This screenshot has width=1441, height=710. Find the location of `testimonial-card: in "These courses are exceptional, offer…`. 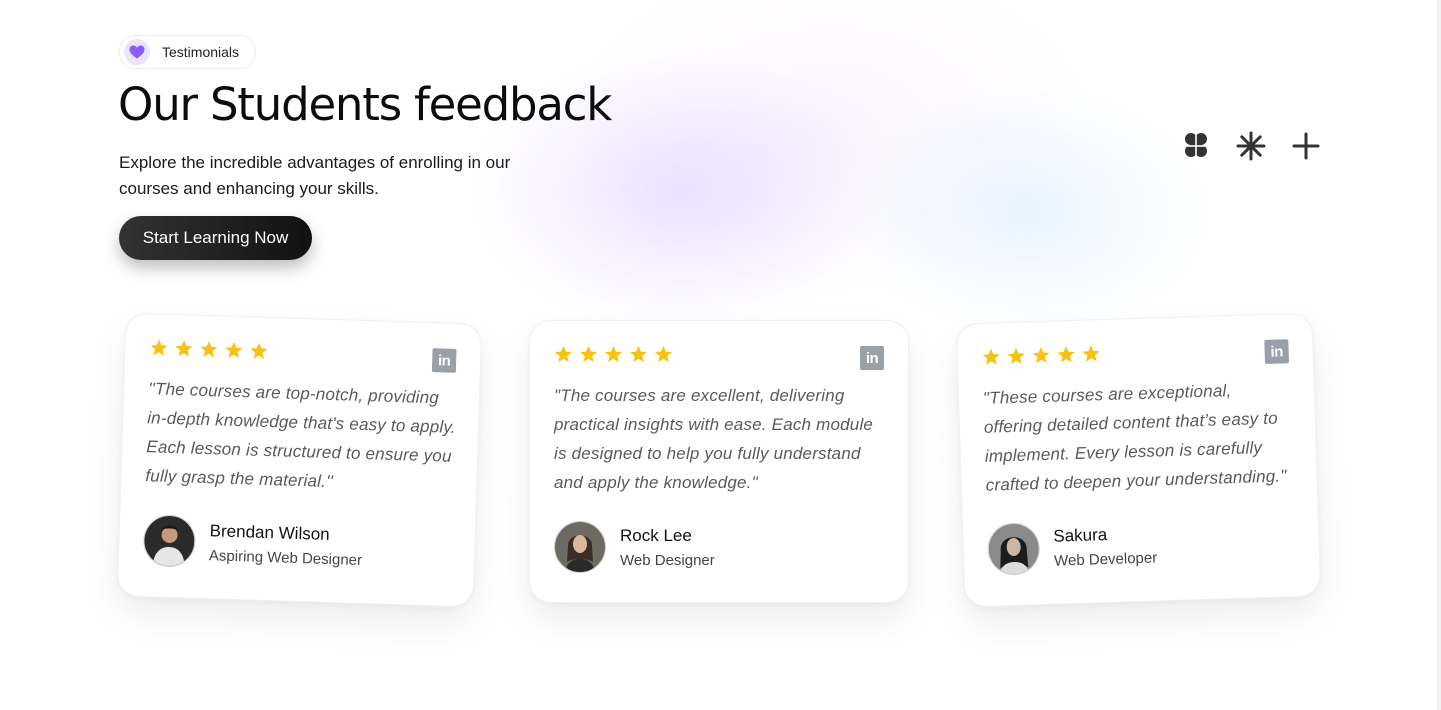

testimonial-card: in "These courses are exceptional, offer… is located at coordinates (1138, 460).